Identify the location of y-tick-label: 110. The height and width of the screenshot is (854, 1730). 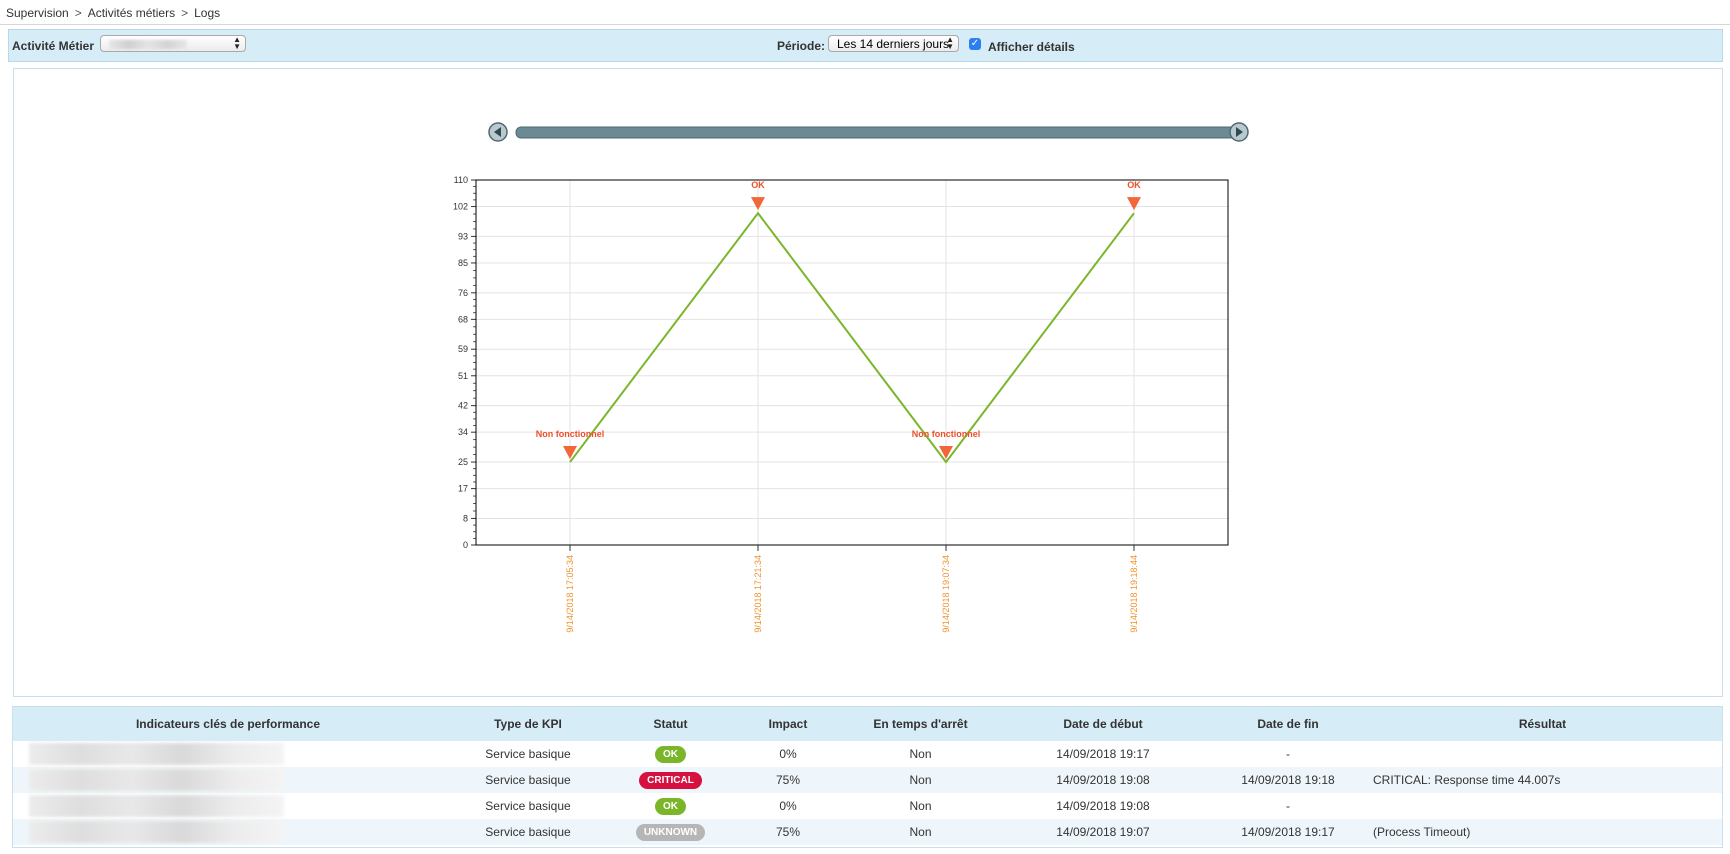
(461, 180).